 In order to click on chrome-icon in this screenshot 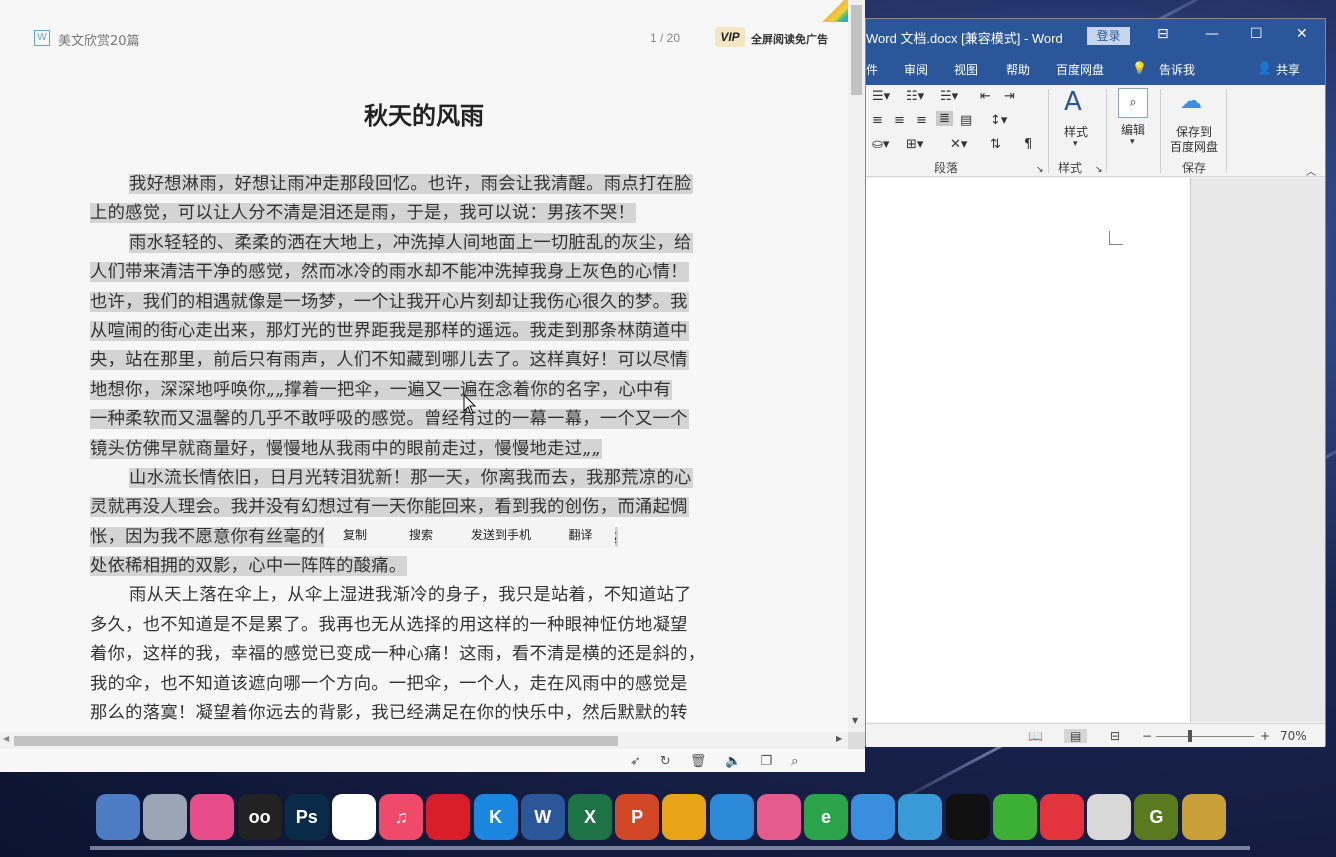, I will do `click(684, 817)`.